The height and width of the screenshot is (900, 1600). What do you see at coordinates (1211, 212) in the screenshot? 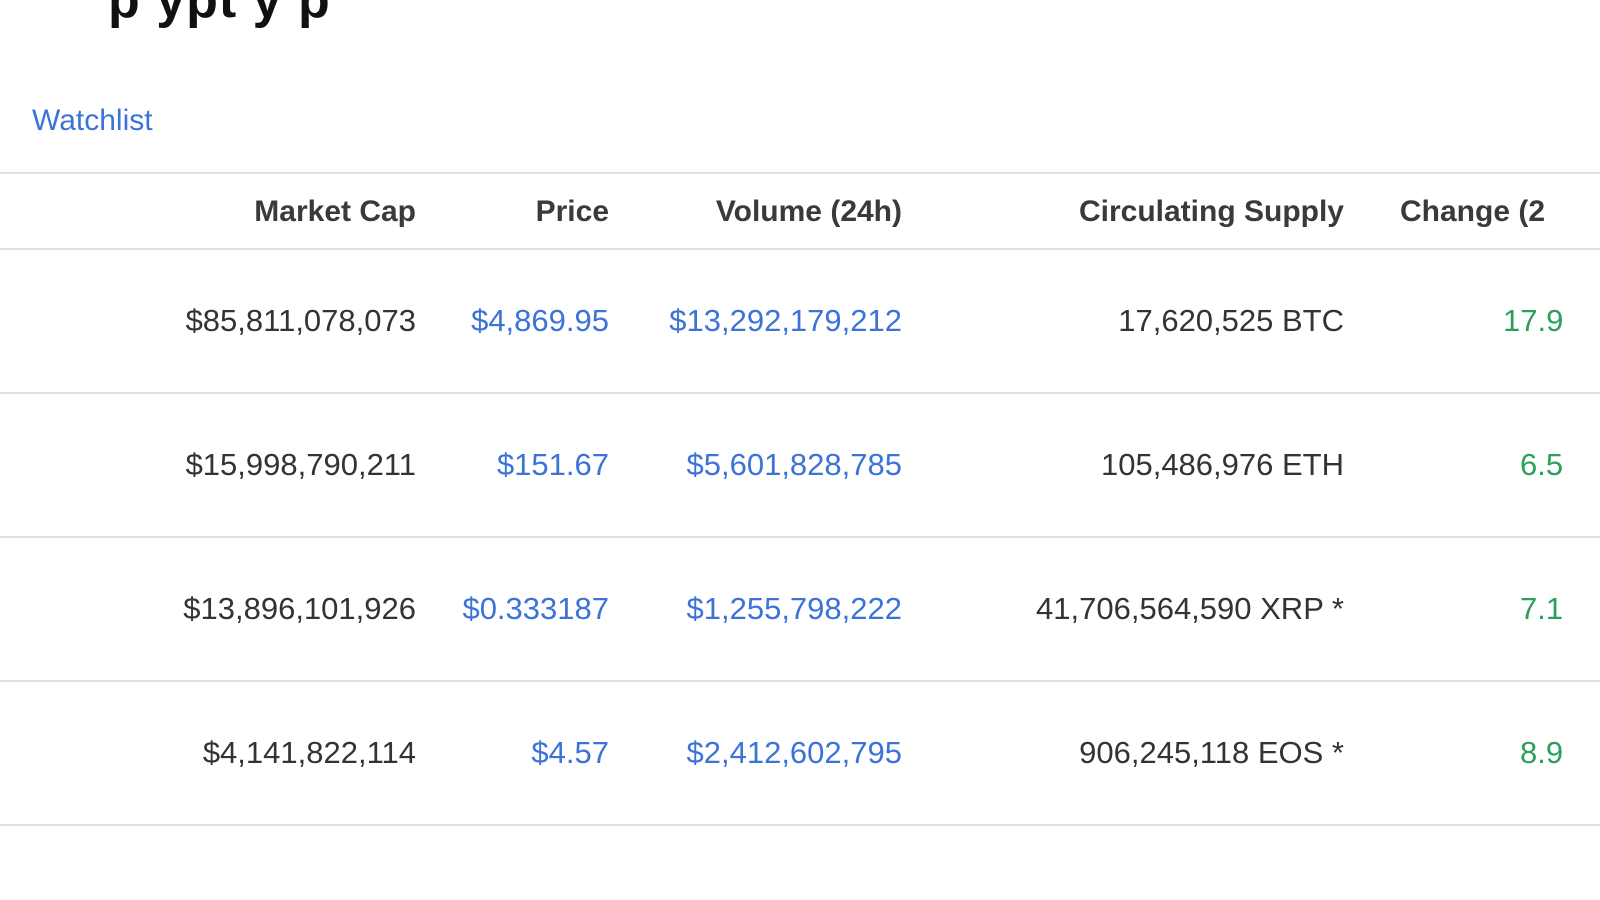
I see `header-circulating-supply: Circulating Supply` at bounding box center [1211, 212].